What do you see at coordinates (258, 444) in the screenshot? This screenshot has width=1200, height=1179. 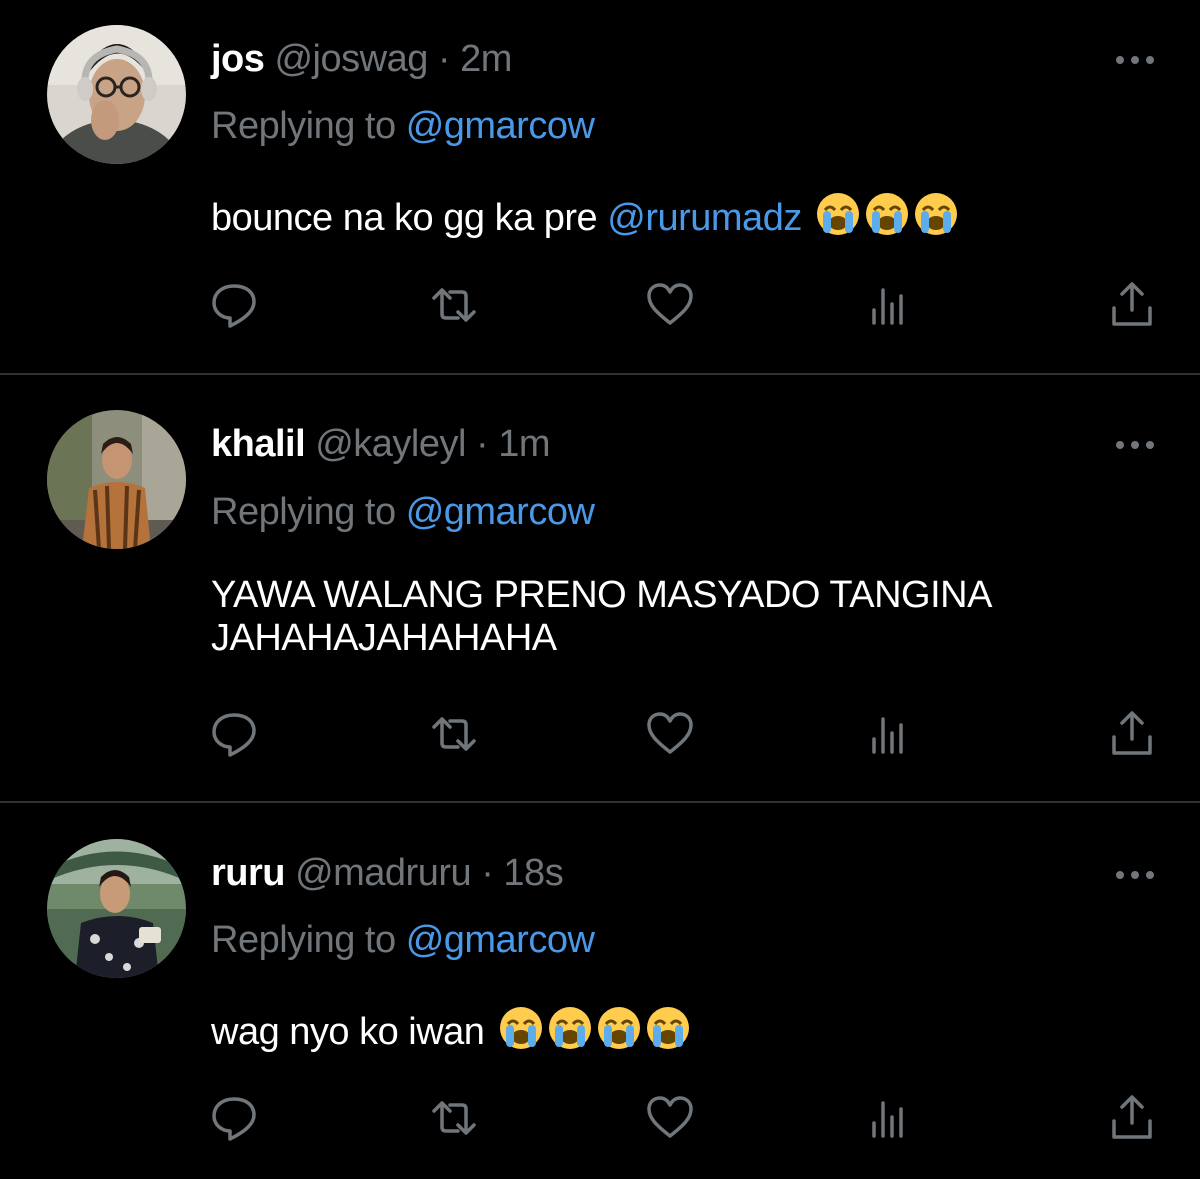 I see `display-name: khalil` at bounding box center [258, 444].